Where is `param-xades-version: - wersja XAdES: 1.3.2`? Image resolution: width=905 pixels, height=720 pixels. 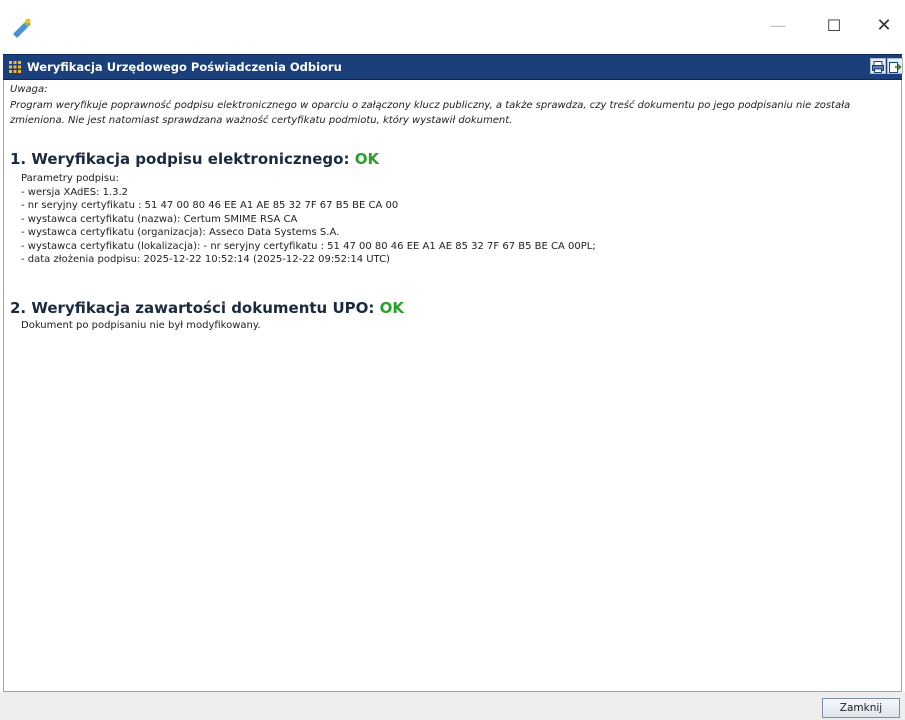
param-xades-version: - wersja XAdES: 1.3.2 is located at coordinates (75, 192).